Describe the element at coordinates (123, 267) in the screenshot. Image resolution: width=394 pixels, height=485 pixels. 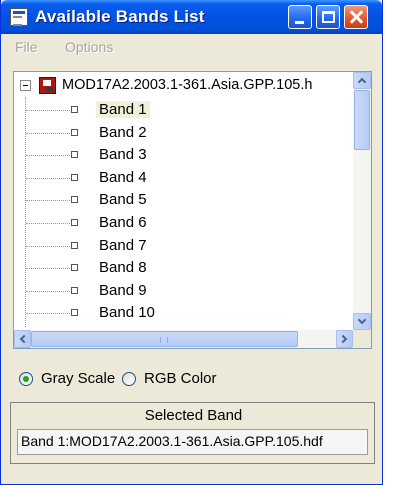
I see `band-label: Band 8` at that location.